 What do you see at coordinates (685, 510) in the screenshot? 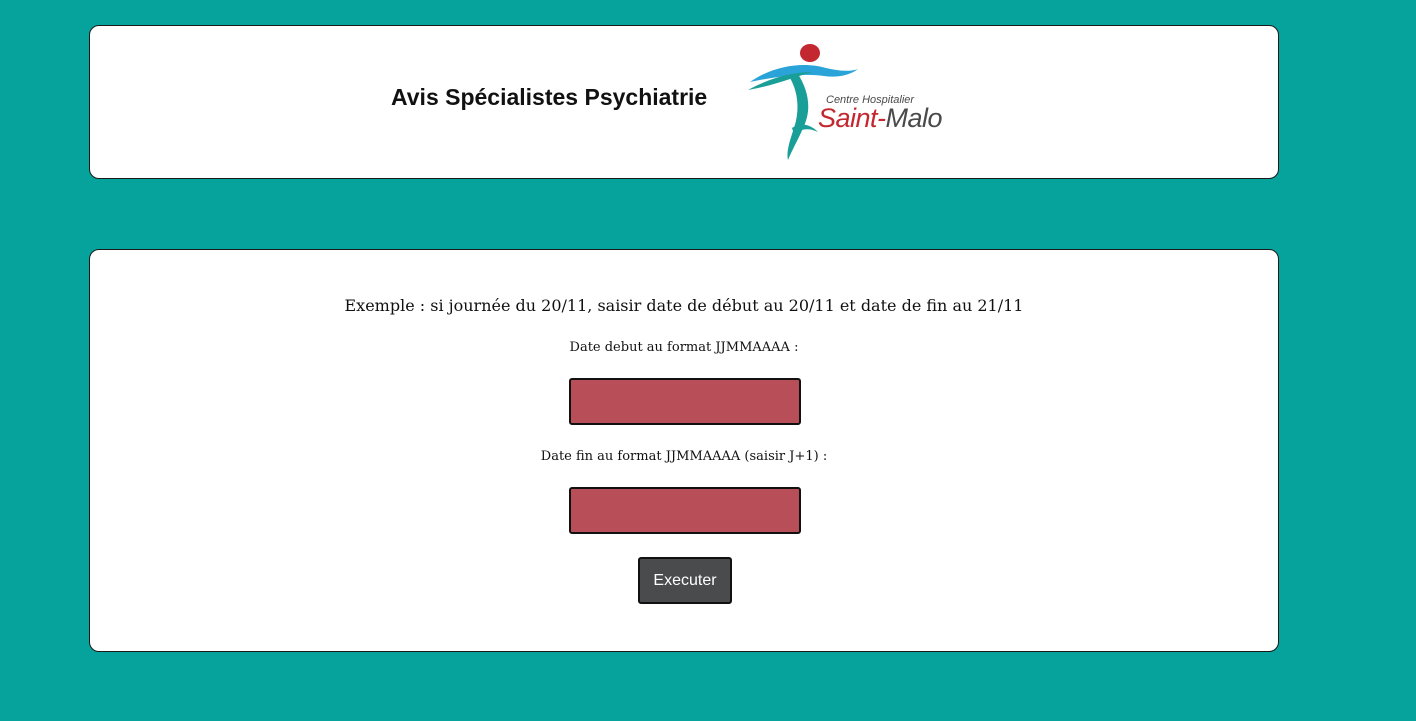
I see `end-date-input` at bounding box center [685, 510].